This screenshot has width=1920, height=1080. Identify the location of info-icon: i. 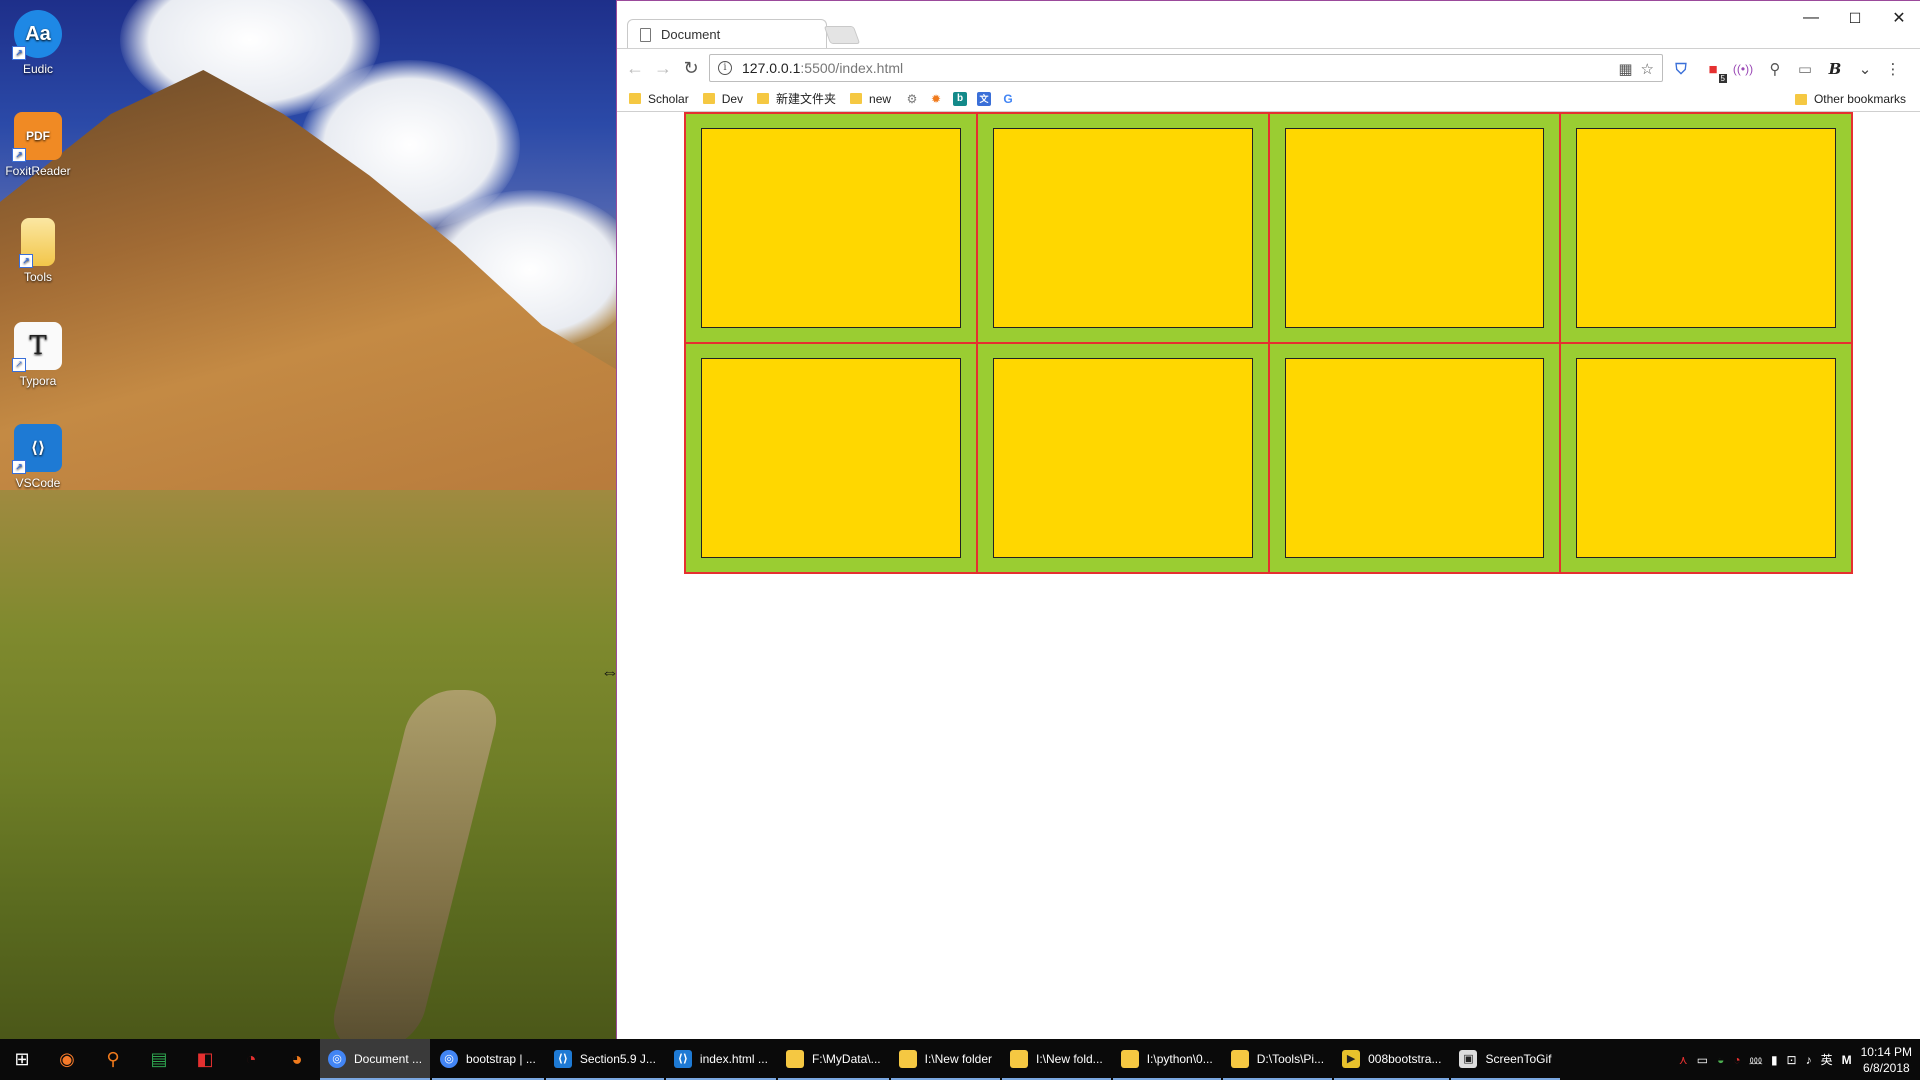
(725, 68).